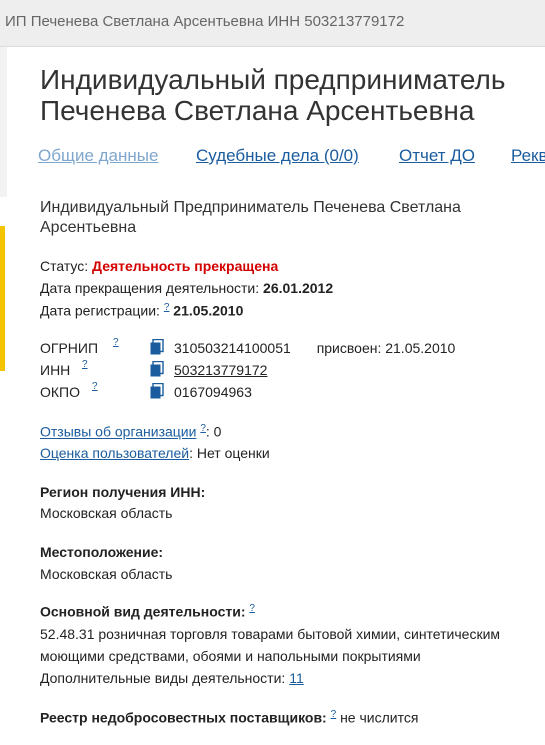 Image resolution: width=545 pixels, height=745 pixels. Describe the element at coordinates (55, 370) in the screenshot. I see `inn-label: ИНН` at that location.